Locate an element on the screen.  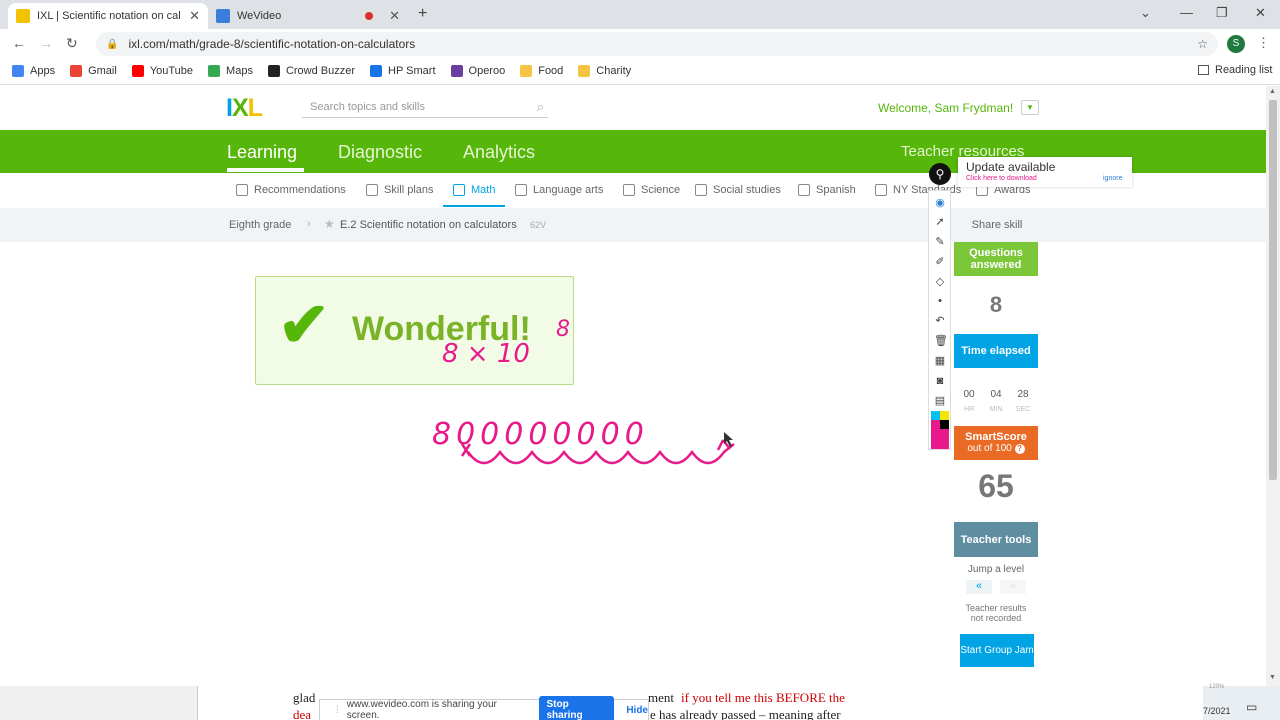
update-title: Update available is located at coordinates (1011, 167).